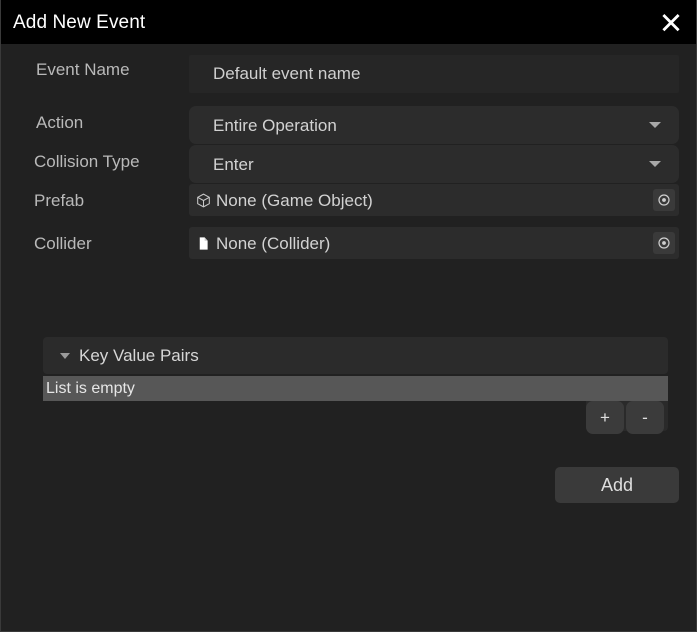 The width and height of the screenshot is (697, 632). Describe the element at coordinates (434, 243) in the screenshot. I see `collider-object-field: None (Collider)` at that location.